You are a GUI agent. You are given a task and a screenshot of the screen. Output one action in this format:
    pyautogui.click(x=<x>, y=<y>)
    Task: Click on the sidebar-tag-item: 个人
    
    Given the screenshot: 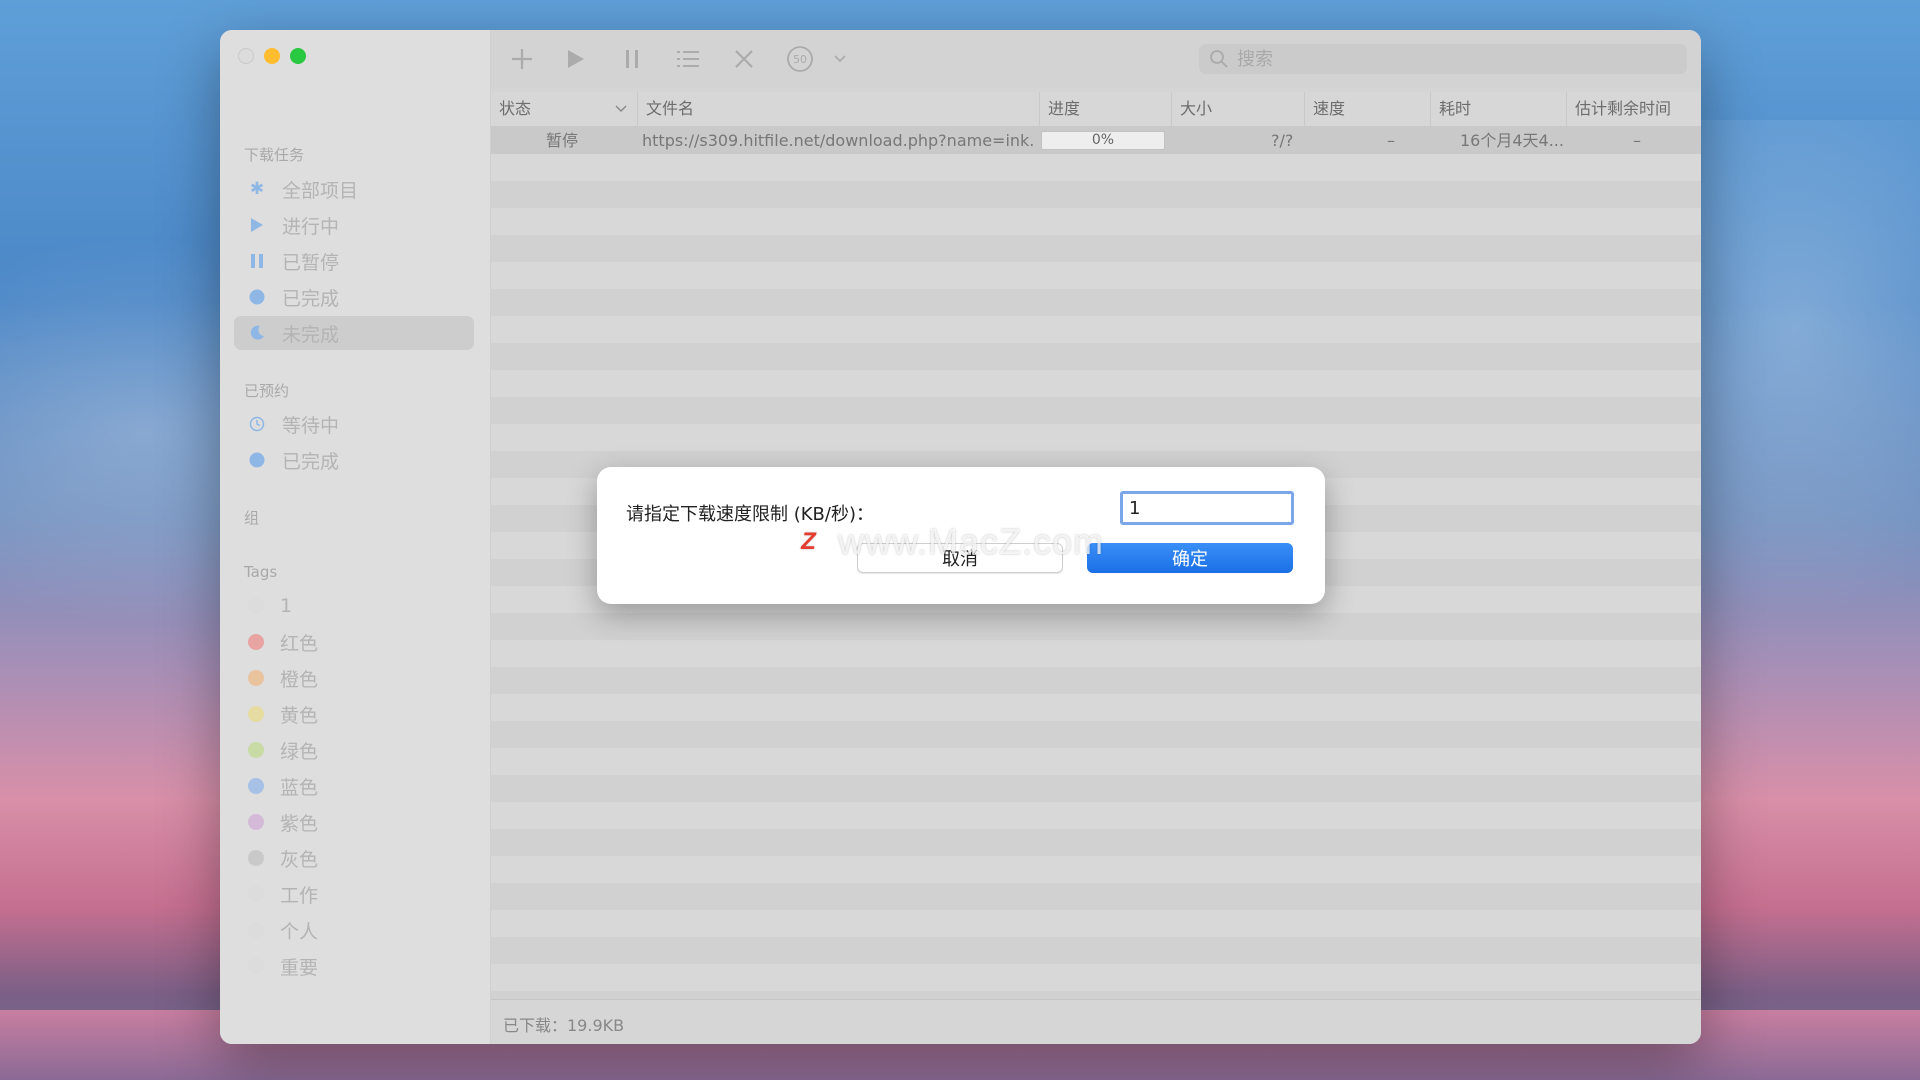 What is the action you would take?
    pyautogui.click(x=354, y=930)
    